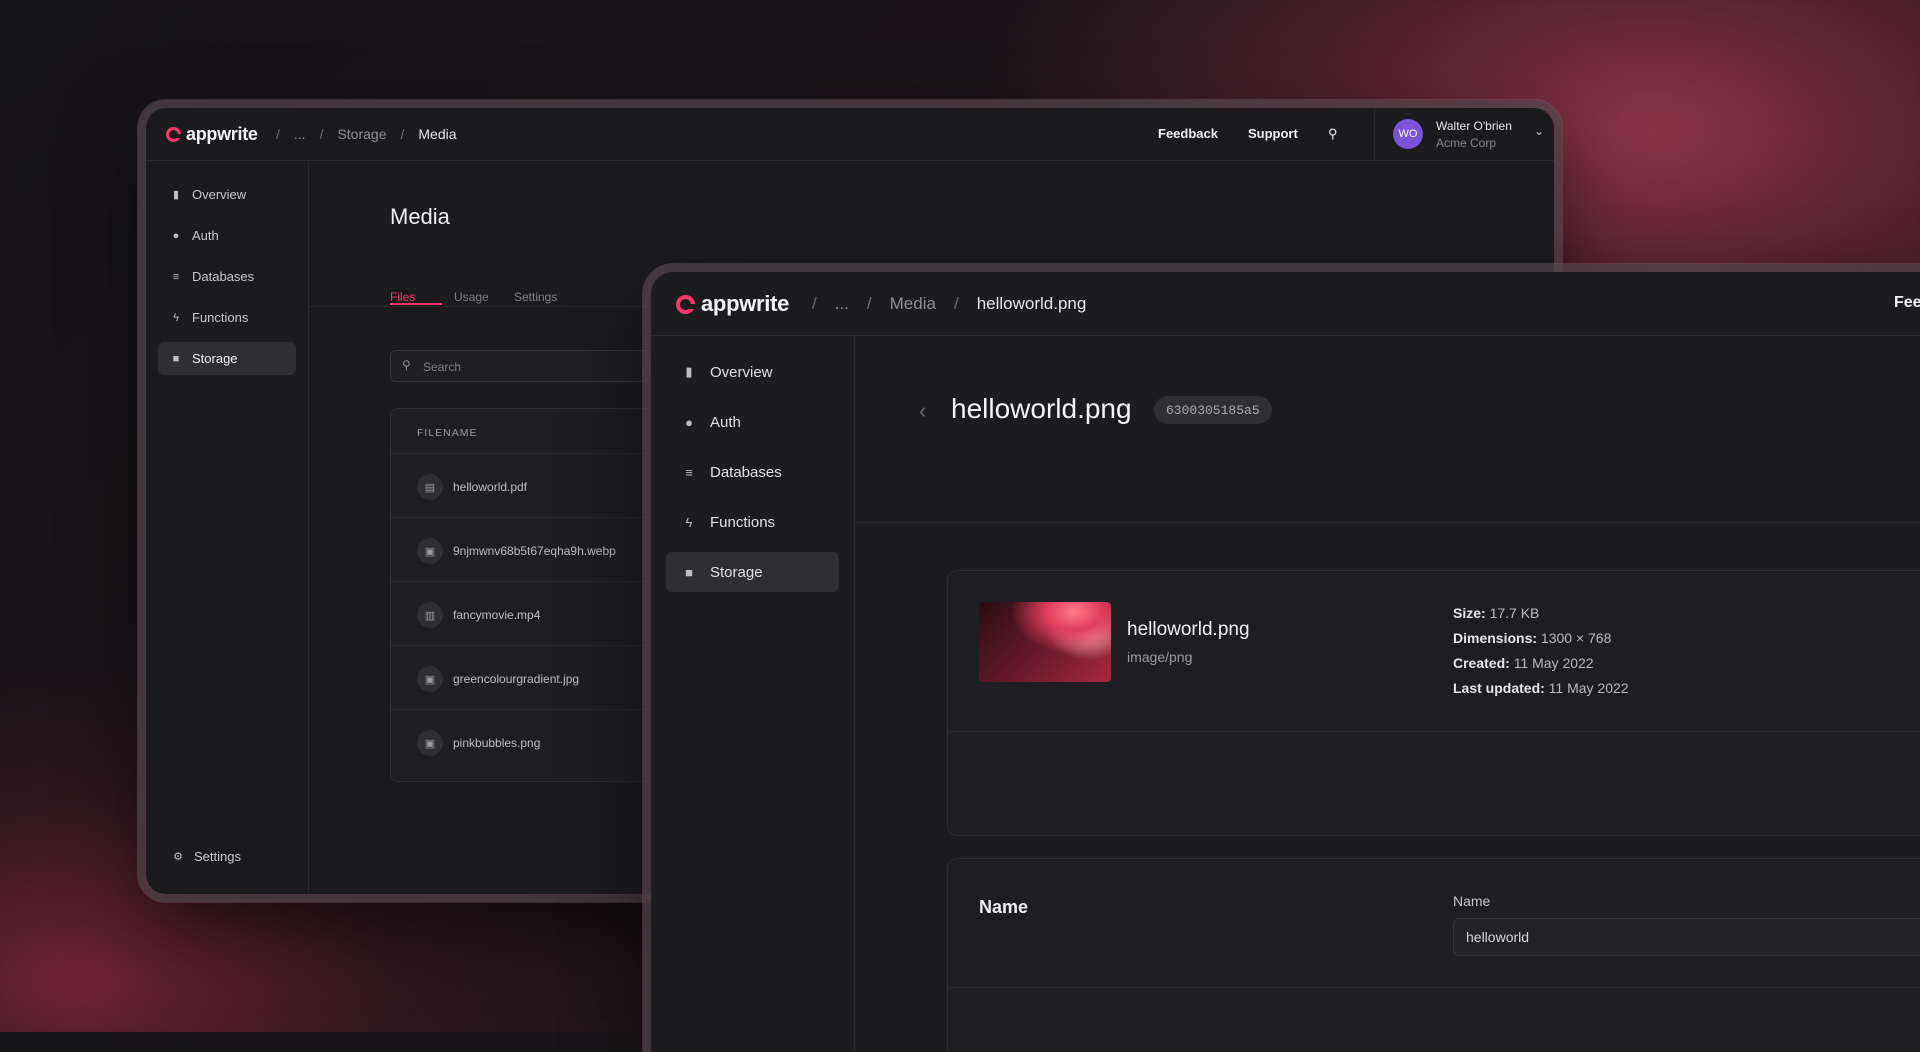  Describe the element at coordinates (420, 216) in the screenshot. I see `page-title: Media` at that location.